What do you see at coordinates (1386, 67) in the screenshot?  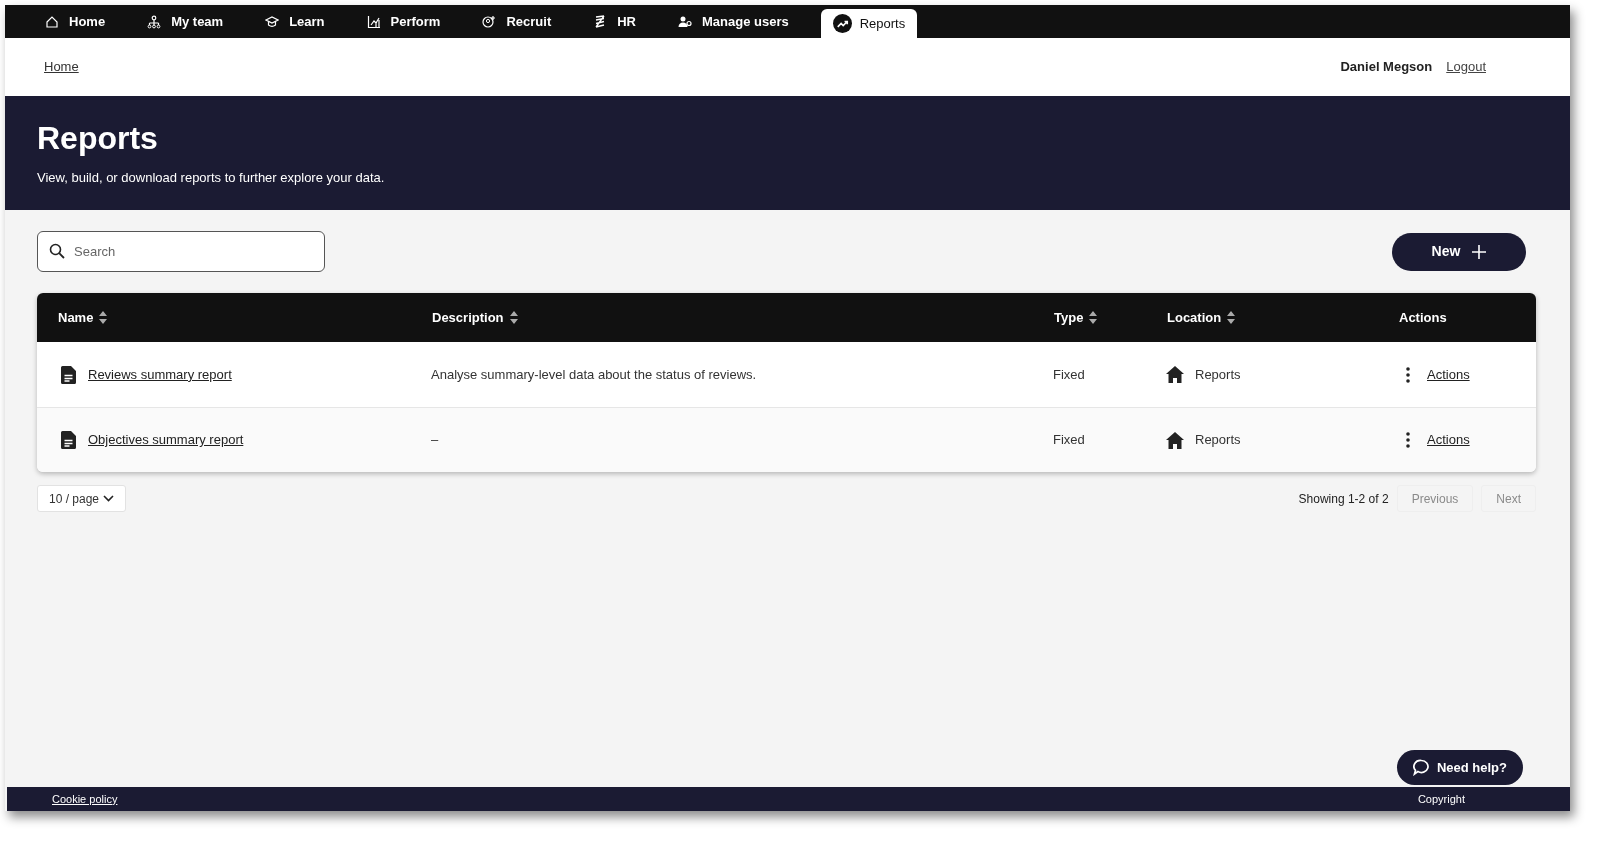 I see `user-name: Daniel Megson` at bounding box center [1386, 67].